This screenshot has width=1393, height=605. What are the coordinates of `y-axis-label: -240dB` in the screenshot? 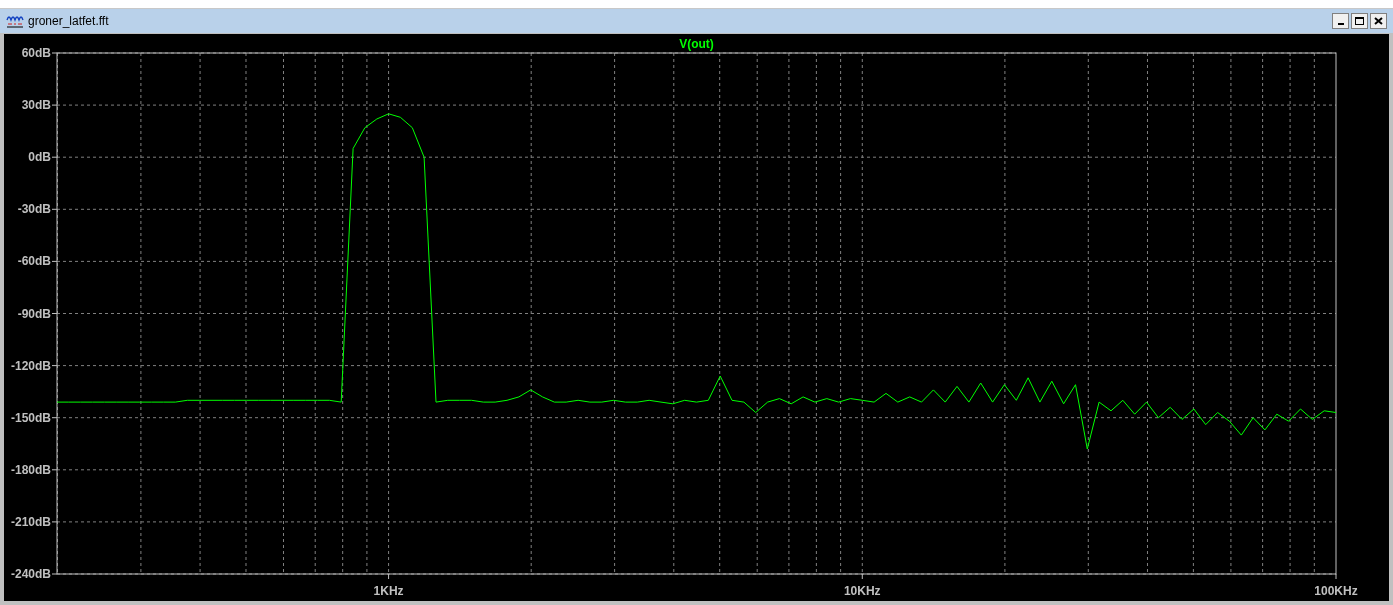 It's located at (34, 574).